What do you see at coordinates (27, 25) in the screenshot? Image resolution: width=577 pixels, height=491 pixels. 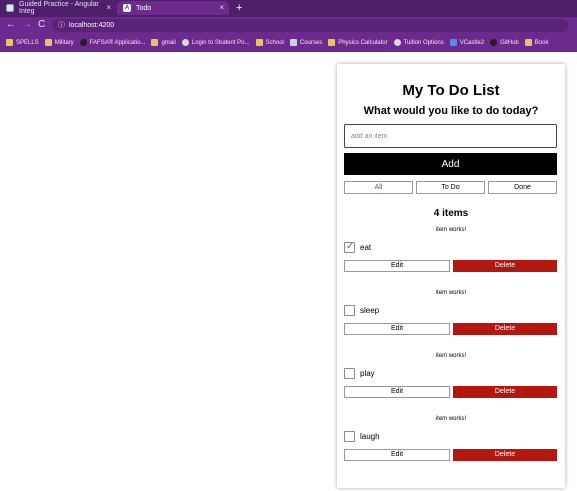 I see `forward-arrow-icon: →` at bounding box center [27, 25].